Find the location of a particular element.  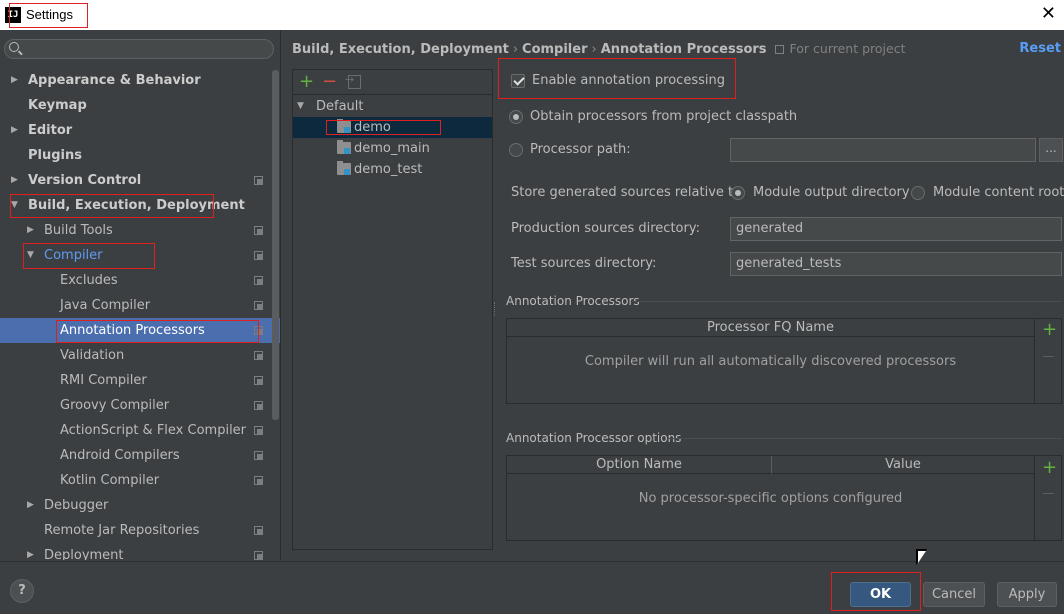

sidebar-item-compiler: ▼ Compiler is located at coordinates (140, 255).